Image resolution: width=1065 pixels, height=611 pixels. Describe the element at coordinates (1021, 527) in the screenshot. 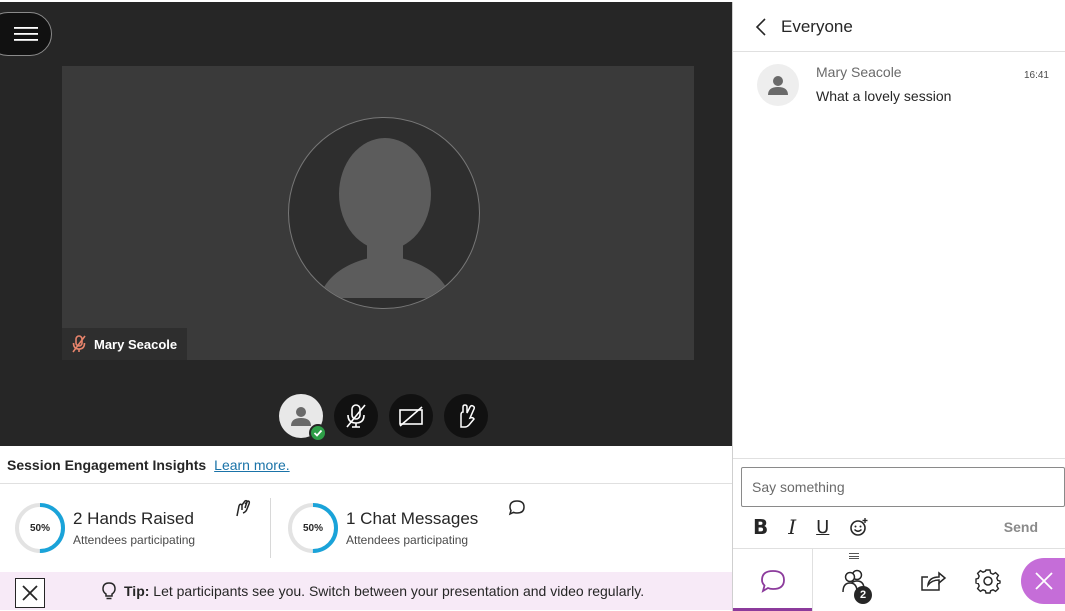

I see `send-button: Send` at that location.